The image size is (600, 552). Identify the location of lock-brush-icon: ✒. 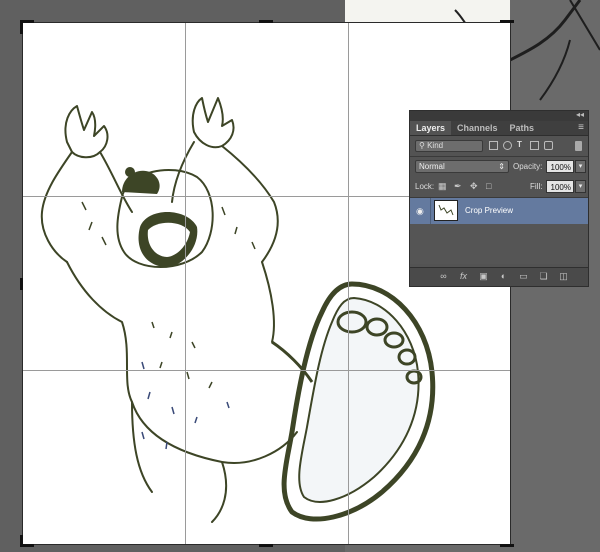
(458, 186).